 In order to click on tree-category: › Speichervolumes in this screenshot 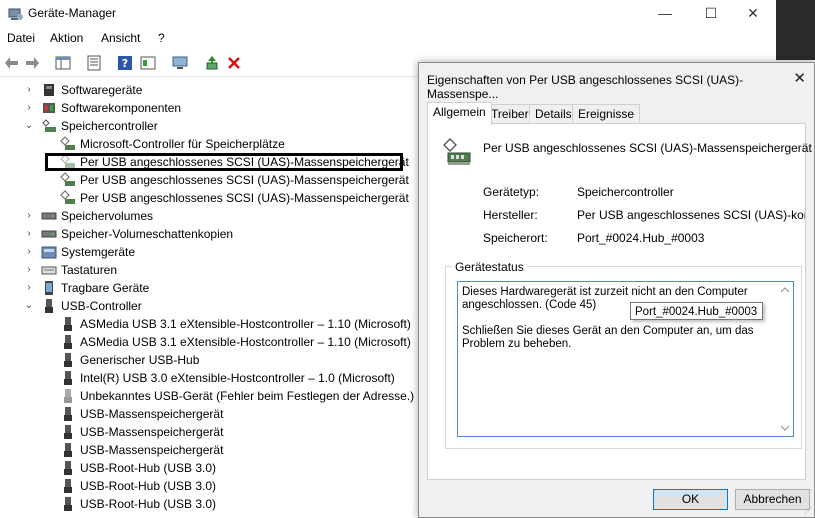, I will do `click(210, 216)`.